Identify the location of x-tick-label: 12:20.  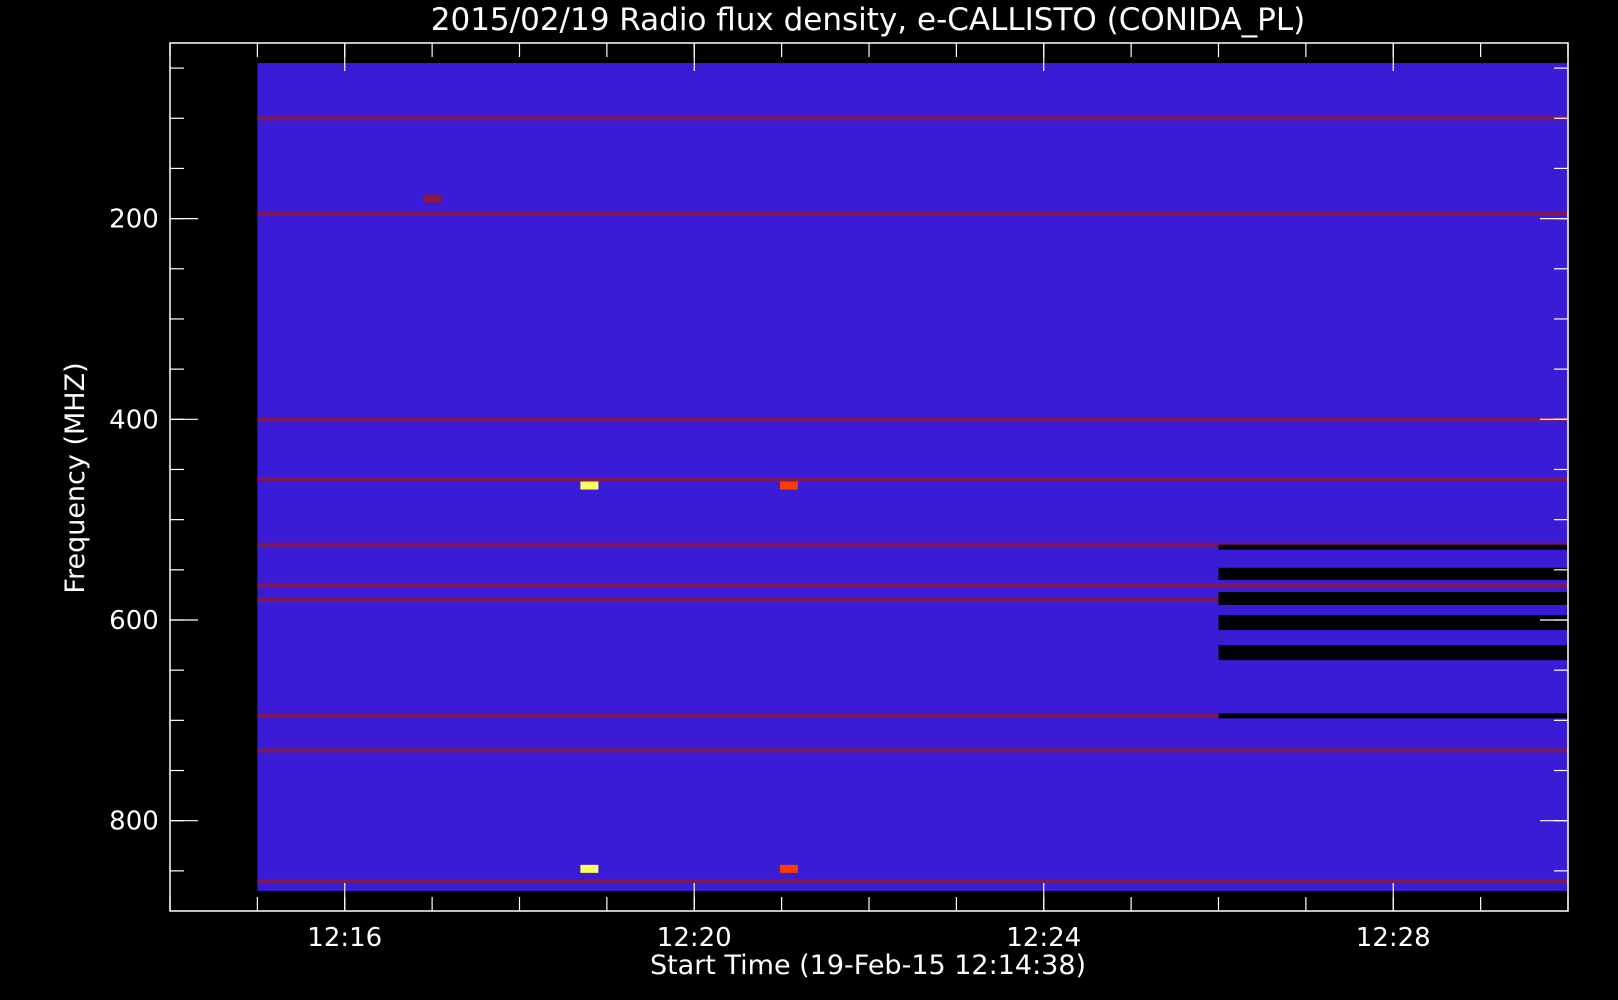
(694, 938).